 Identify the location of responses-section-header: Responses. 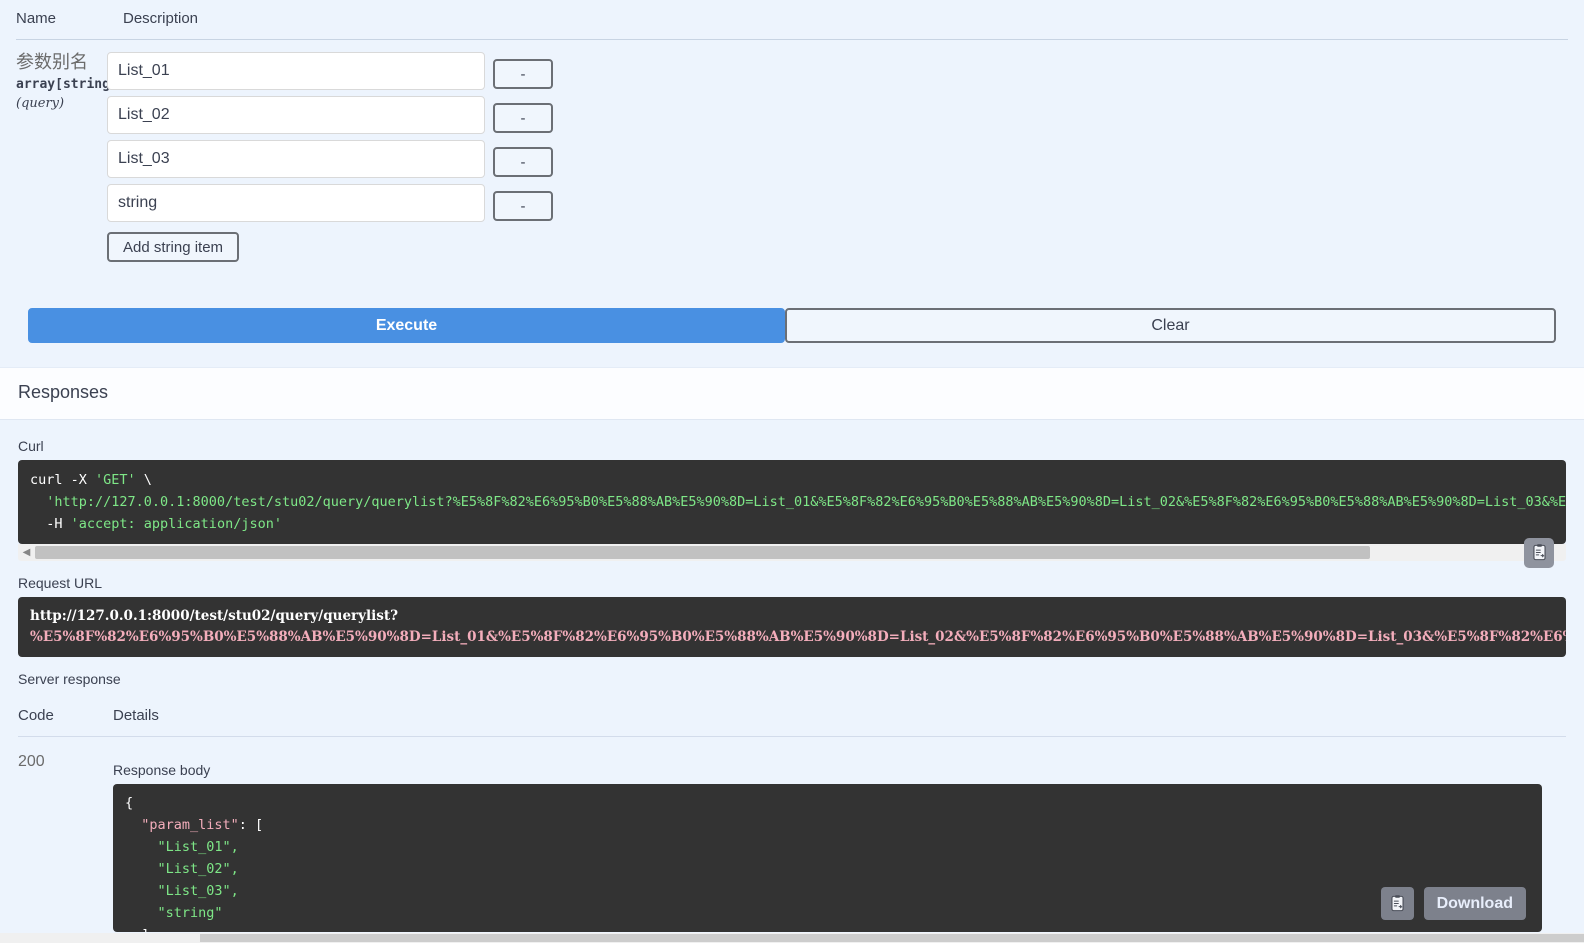
(792, 393).